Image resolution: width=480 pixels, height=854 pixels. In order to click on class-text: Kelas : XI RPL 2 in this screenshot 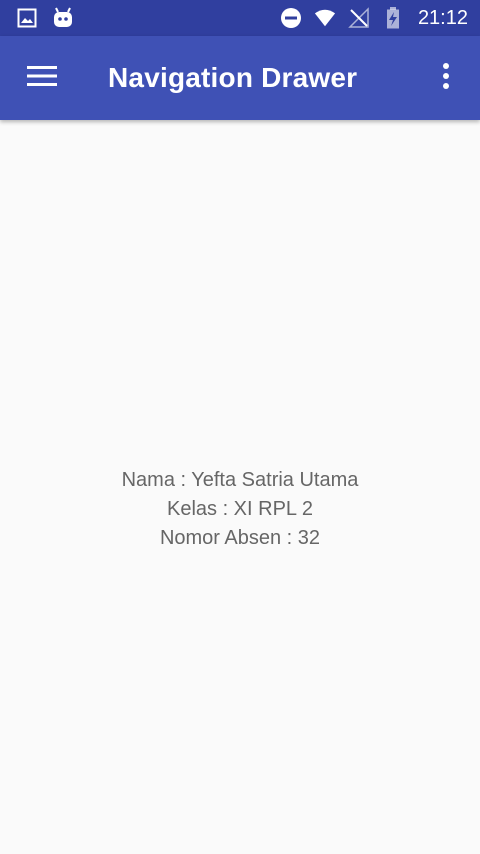, I will do `click(239, 508)`.